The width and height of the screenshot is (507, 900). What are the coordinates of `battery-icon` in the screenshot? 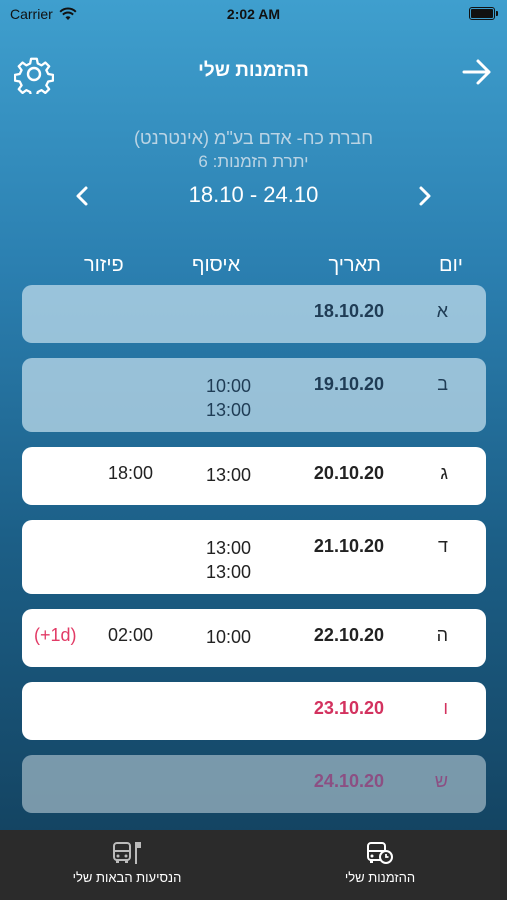 It's located at (483, 13).